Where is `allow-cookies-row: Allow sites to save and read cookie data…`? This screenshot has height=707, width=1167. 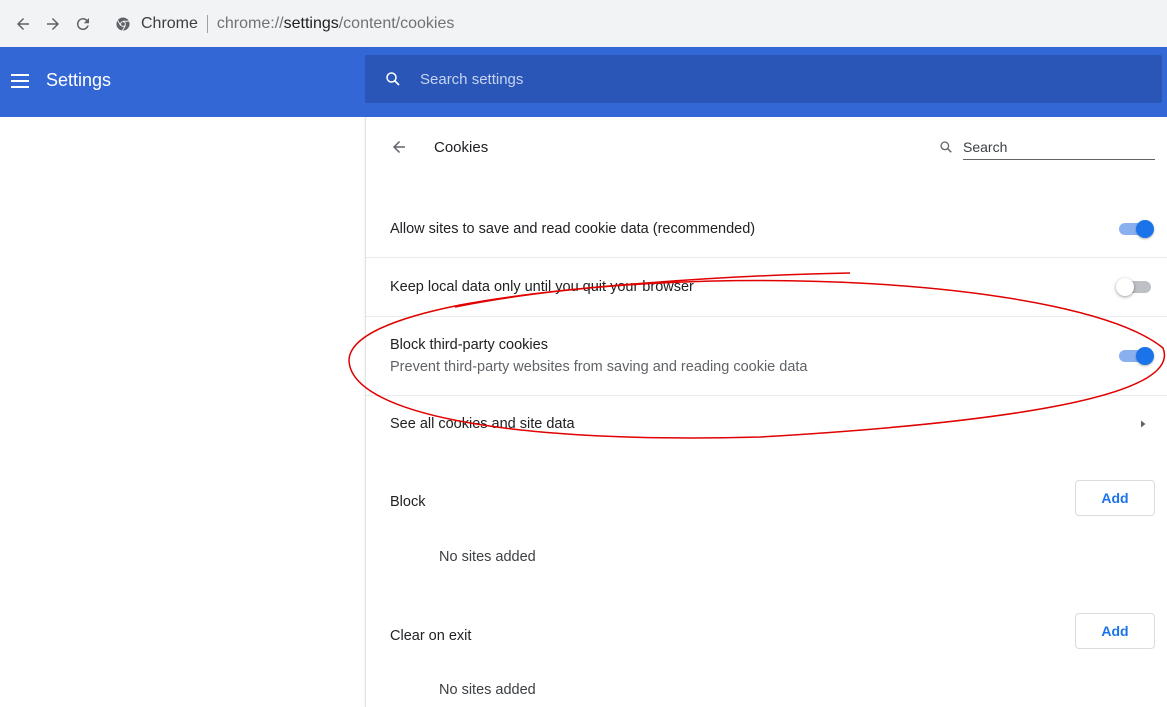
allow-cookies-row: Allow sites to save and read cookie data… is located at coordinates (766, 229).